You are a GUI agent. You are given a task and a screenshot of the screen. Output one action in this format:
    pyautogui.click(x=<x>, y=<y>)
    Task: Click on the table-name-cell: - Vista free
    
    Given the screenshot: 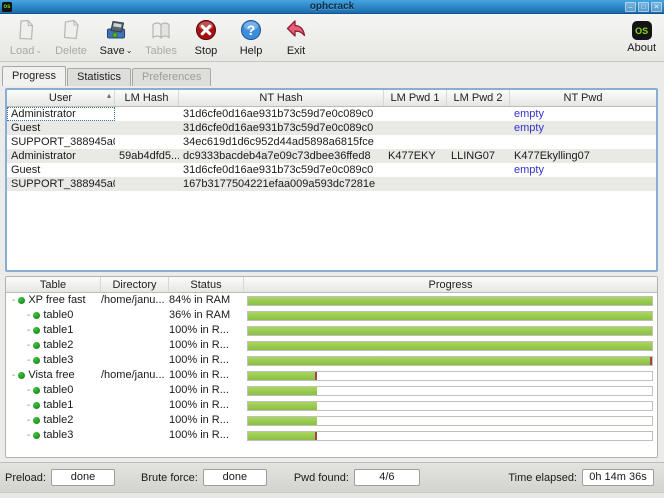 What is the action you would take?
    pyautogui.click(x=53, y=375)
    